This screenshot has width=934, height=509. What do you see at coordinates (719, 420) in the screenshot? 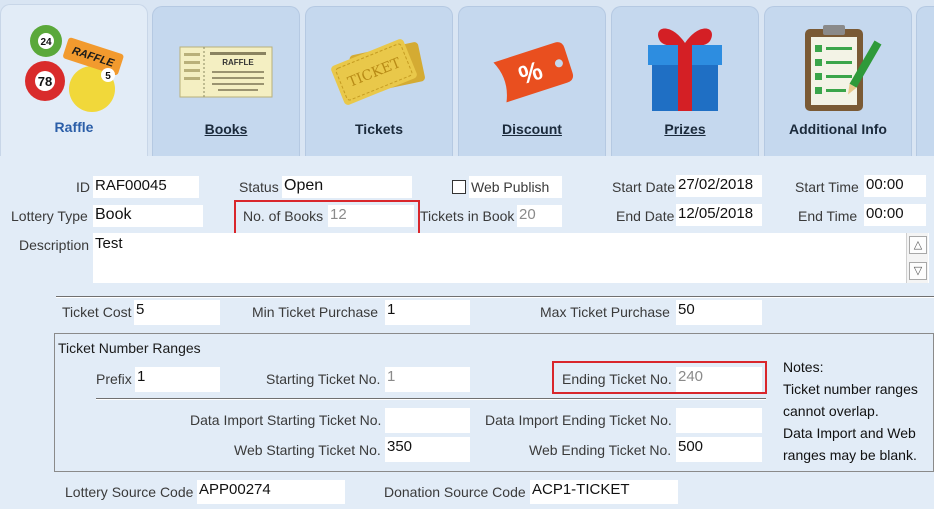
I see `import-end-field` at bounding box center [719, 420].